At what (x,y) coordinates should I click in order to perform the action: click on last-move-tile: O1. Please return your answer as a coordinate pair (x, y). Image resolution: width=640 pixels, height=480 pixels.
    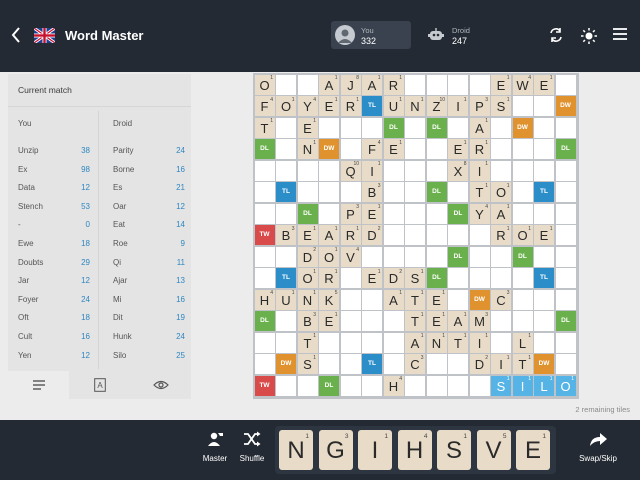
    Looking at the image, I should click on (565, 385).